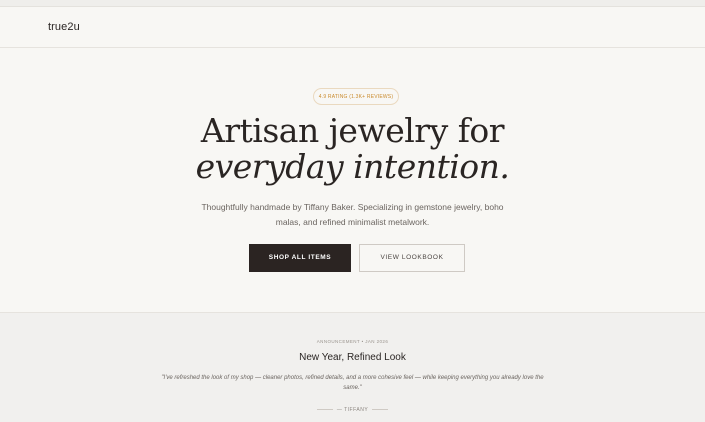 This screenshot has height=422, width=705. I want to click on headline-line-1: Artisan jewelry for, so click(352, 130).